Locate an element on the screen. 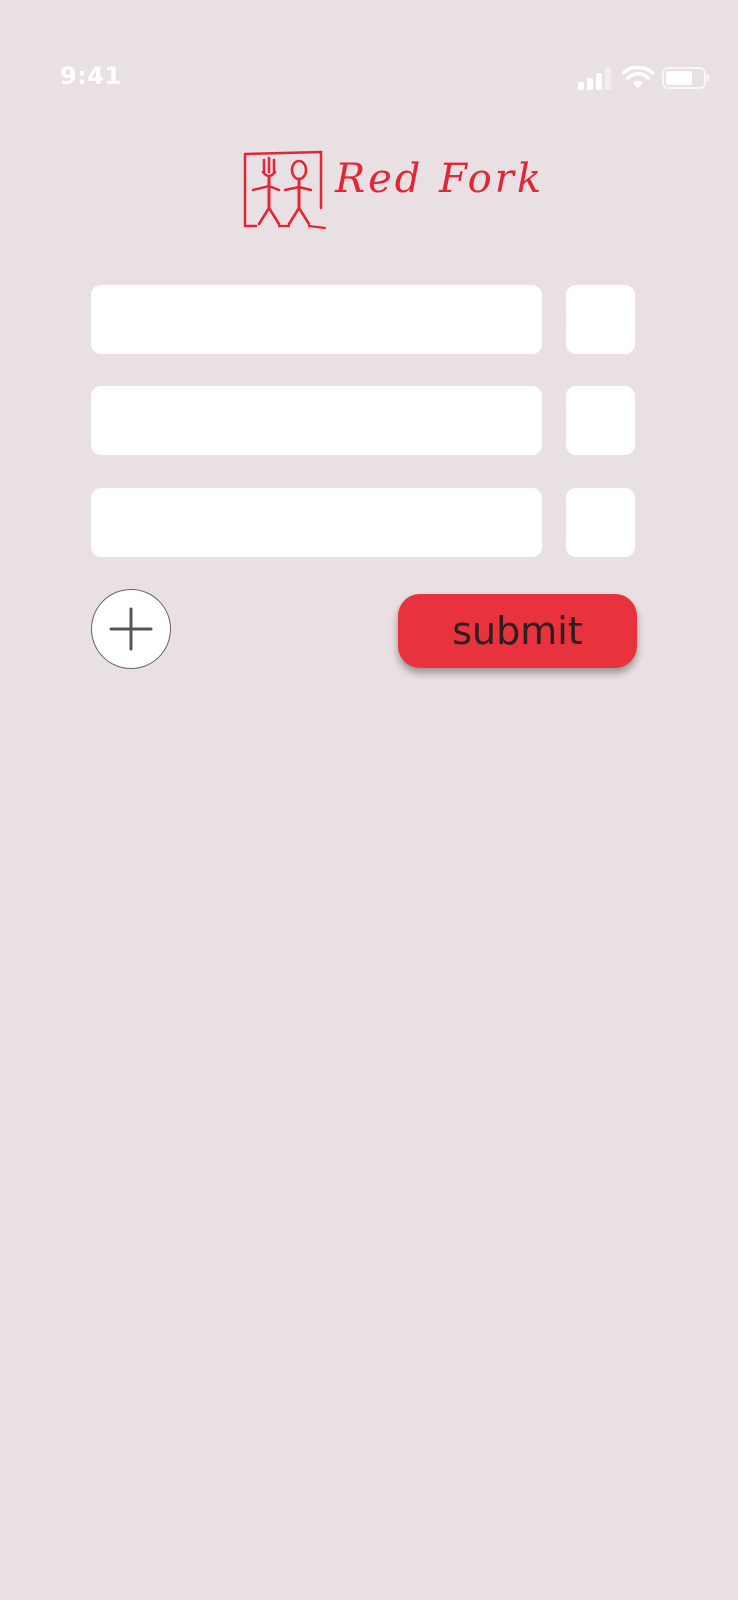 Image resolution: width=738 pixels, height=1600 pixels. wifi-icon is located at coordinates (638, 77).